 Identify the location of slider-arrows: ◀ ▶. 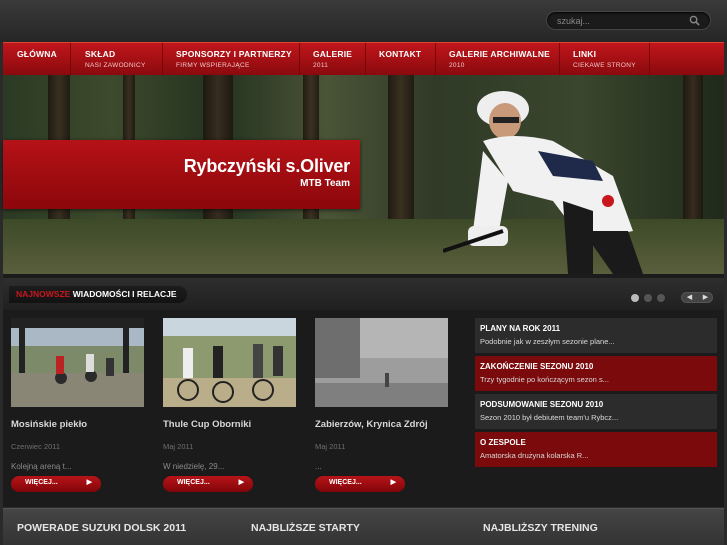
(697, 297).